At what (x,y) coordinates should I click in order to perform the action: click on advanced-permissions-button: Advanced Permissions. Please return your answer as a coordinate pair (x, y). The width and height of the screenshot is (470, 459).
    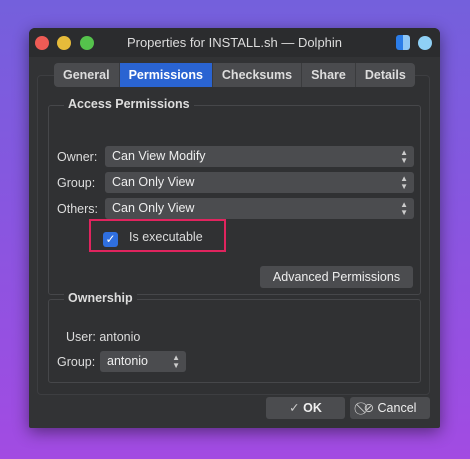
    Looking at the image, I should click on (336, 277).